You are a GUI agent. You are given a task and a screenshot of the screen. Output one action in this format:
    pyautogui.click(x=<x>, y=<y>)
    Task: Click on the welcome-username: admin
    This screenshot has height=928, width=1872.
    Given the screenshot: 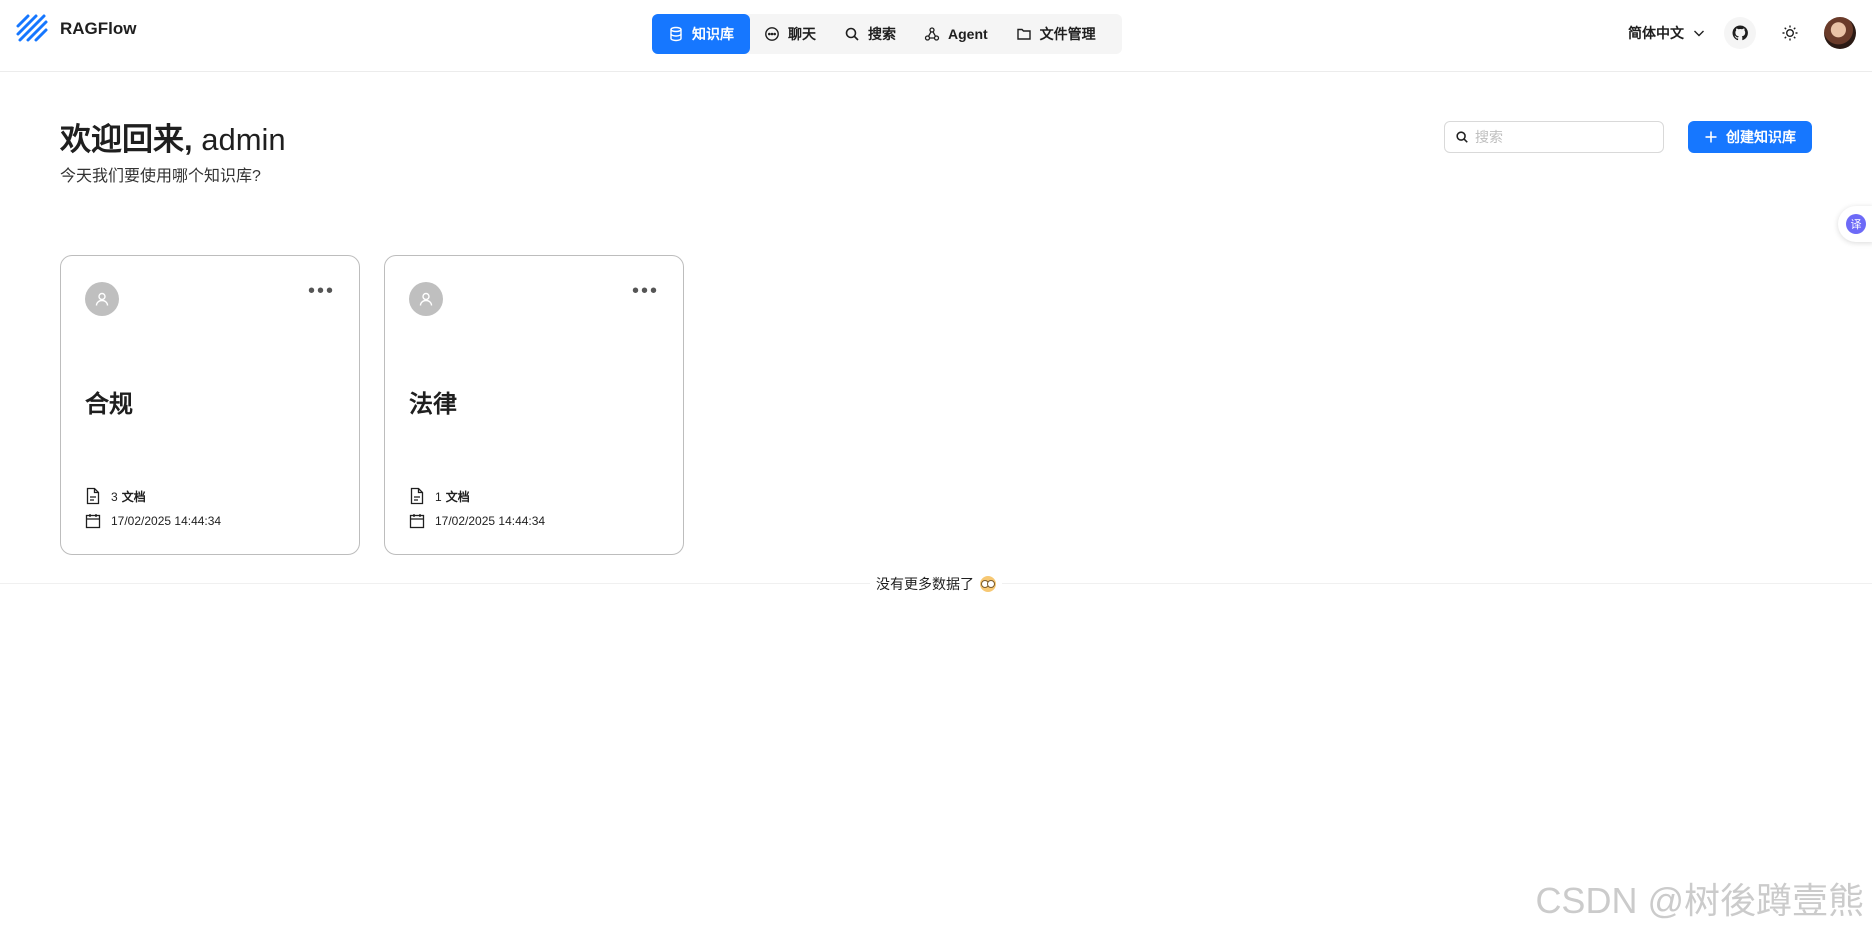 What is the action you would take?
    pyautogui.click(x=239, y=139)
    